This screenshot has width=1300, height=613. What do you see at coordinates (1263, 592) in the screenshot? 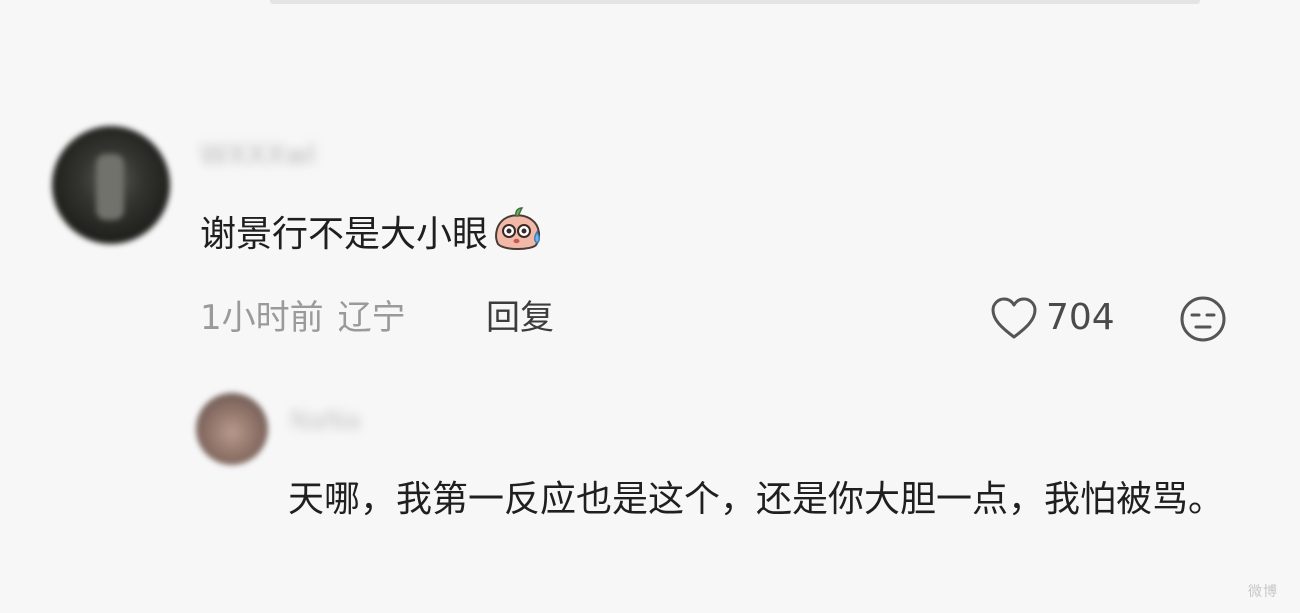
I see `watermark: 微博` at bounding box center [1263, 592].